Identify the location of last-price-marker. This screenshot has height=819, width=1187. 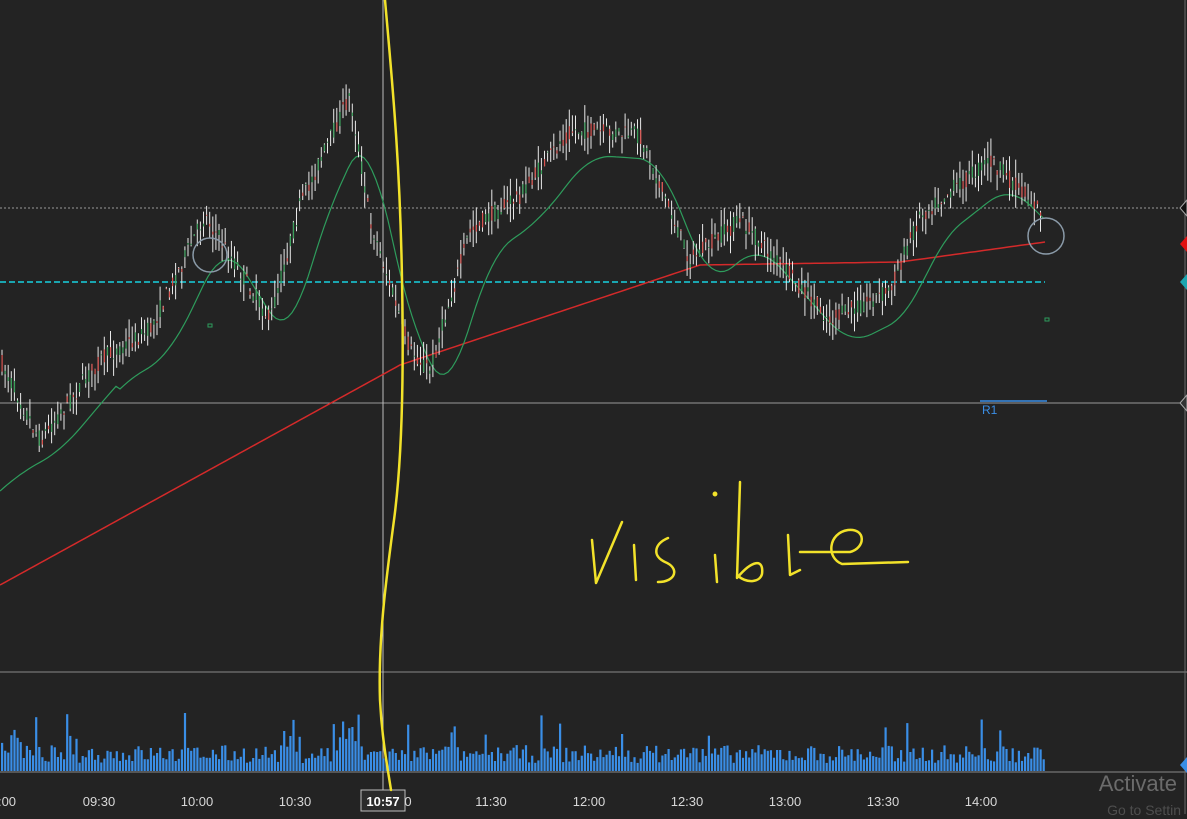
(1183, 208).